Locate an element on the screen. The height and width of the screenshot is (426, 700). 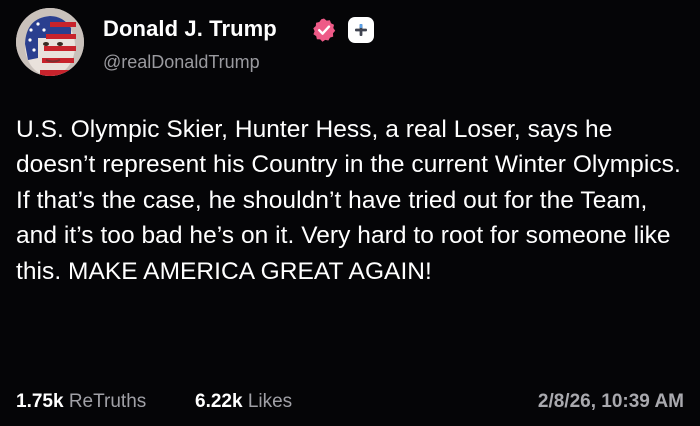
likes-label: Likes is located at coordinates (270, 401).